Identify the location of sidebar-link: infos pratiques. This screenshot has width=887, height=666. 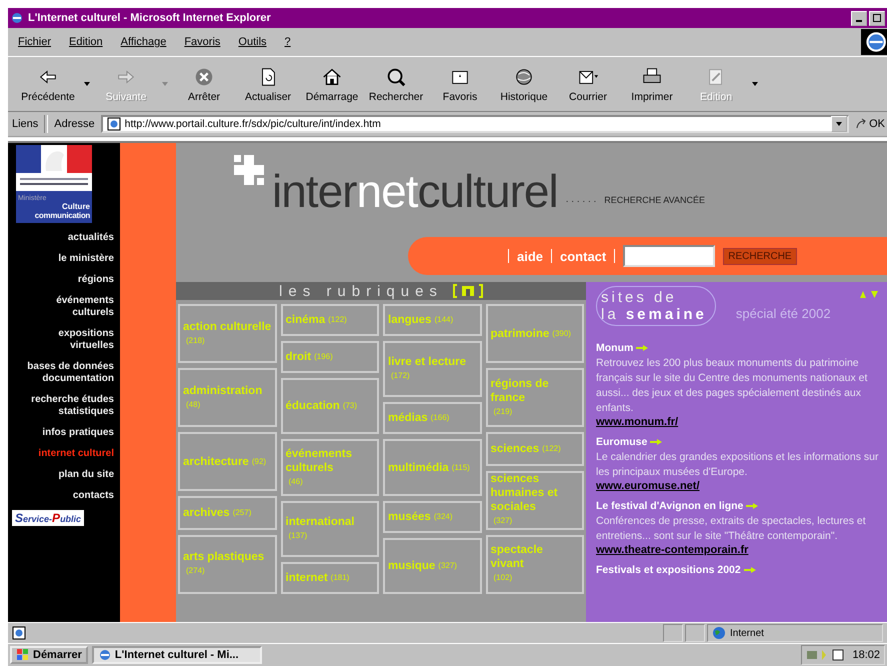
(78, 433).